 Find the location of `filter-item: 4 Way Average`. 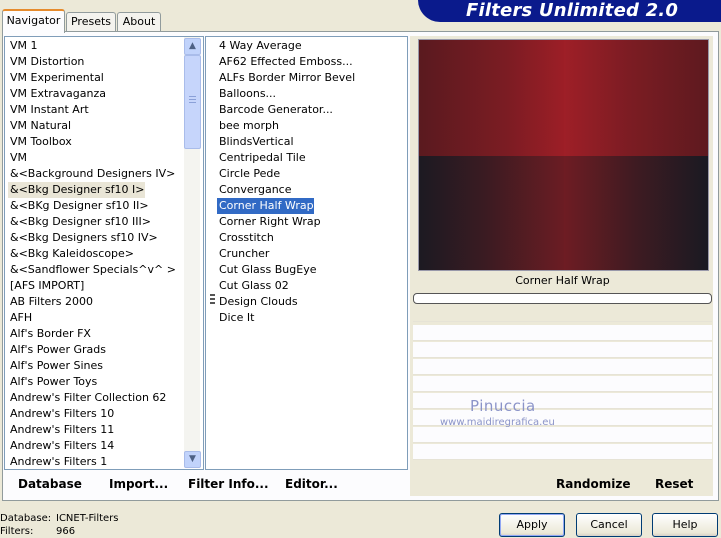

filter-item: 4 Way Average is located at coordinates (259, 46).